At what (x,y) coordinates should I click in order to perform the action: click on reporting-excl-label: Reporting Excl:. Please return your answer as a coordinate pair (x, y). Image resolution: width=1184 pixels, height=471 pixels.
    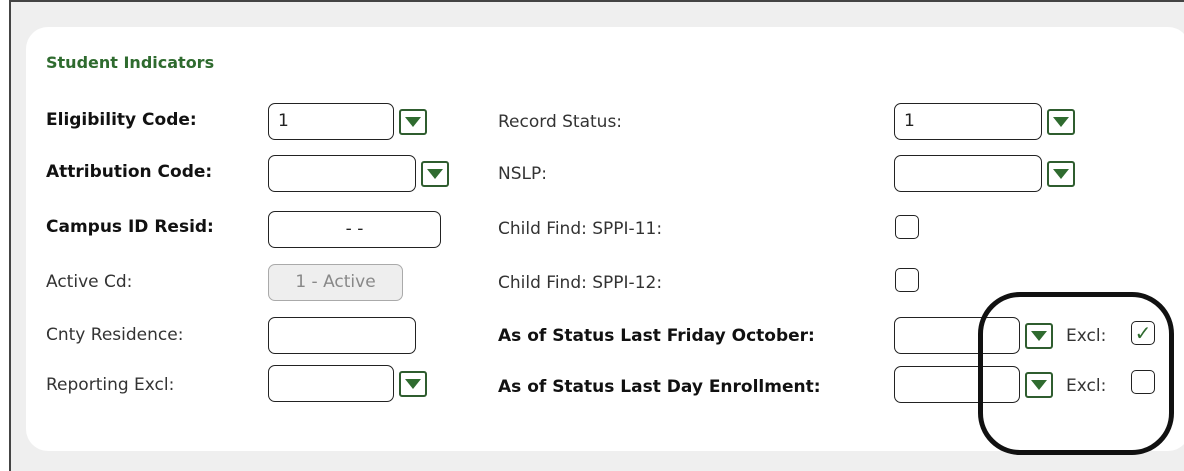
    Looking at the image, I should click on (110, 385).